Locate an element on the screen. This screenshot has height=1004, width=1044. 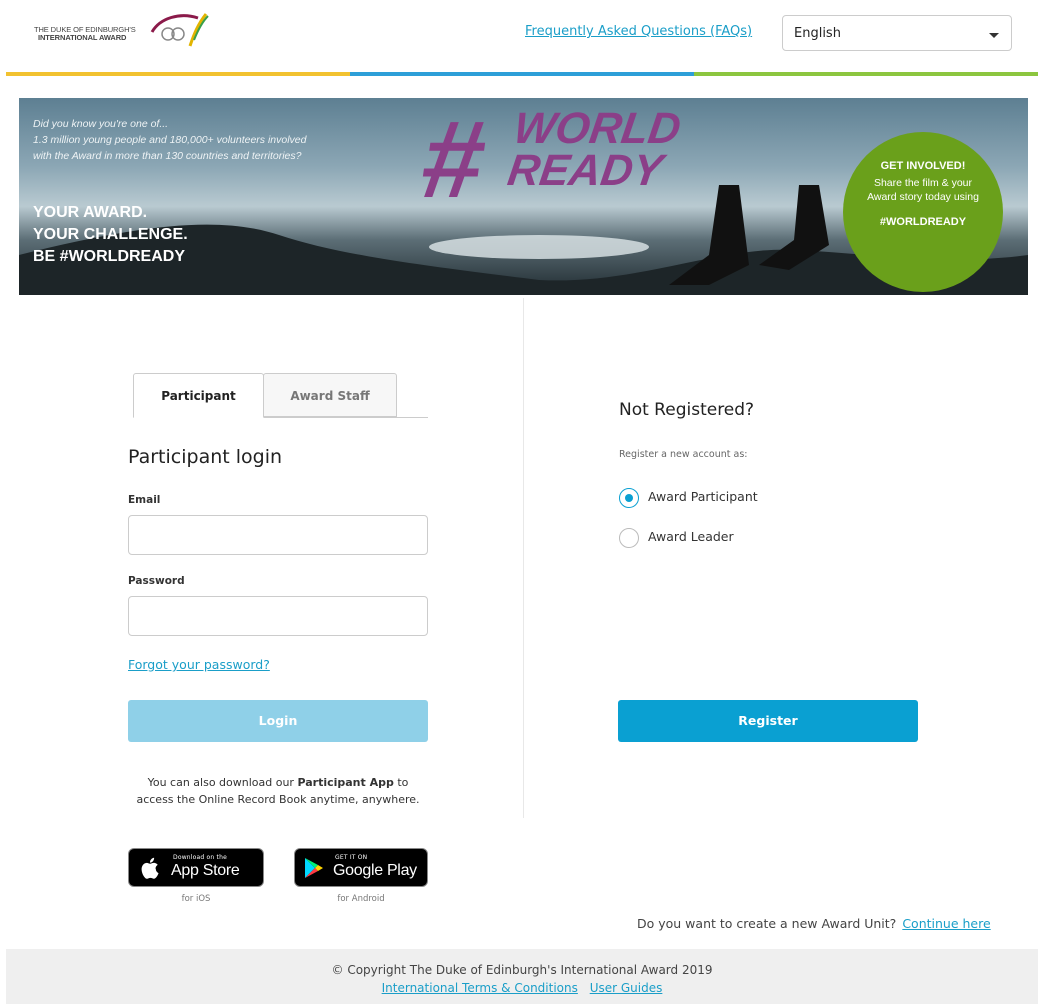
app-store-badge: Download on the App Store is located at coordinates (196, 867).